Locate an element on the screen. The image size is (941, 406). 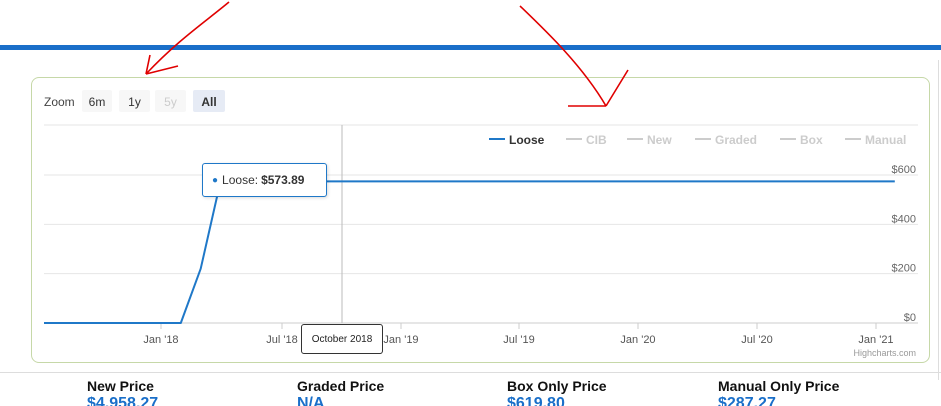
tooltip-value: $573.89 is located at coordinates (283, 180).